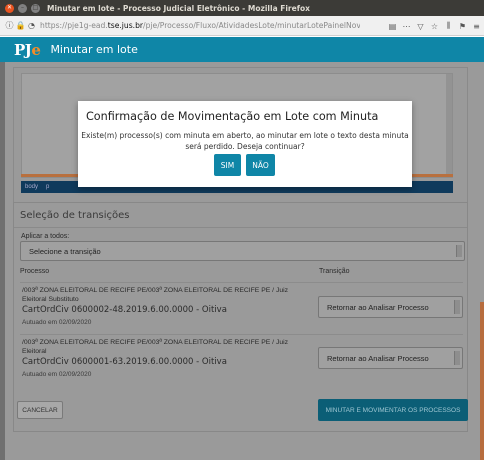 The image size is (484, 460). I want to click on info-icon: ⓘ, so click(9, 26).